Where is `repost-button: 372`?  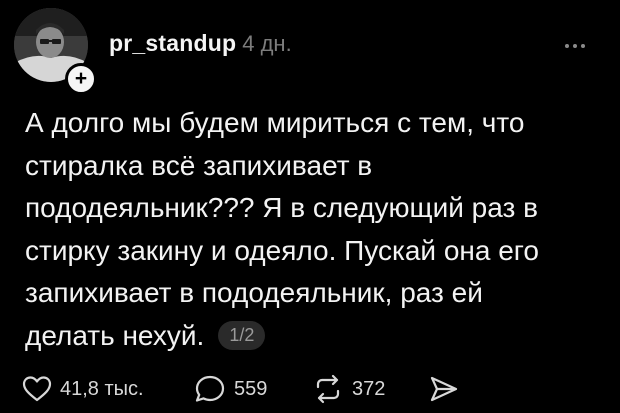
repost-button: 372 is located at coordinates (348, 389).